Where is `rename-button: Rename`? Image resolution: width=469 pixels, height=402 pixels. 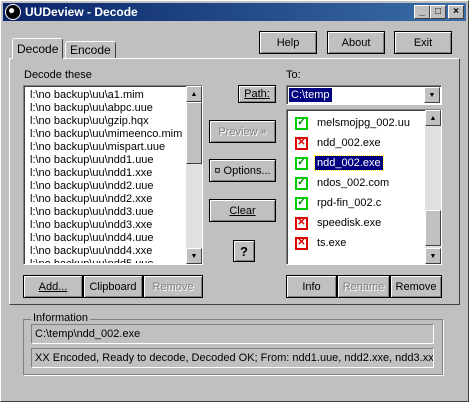 rename-button: Rename is located at coordinates (363, 286).